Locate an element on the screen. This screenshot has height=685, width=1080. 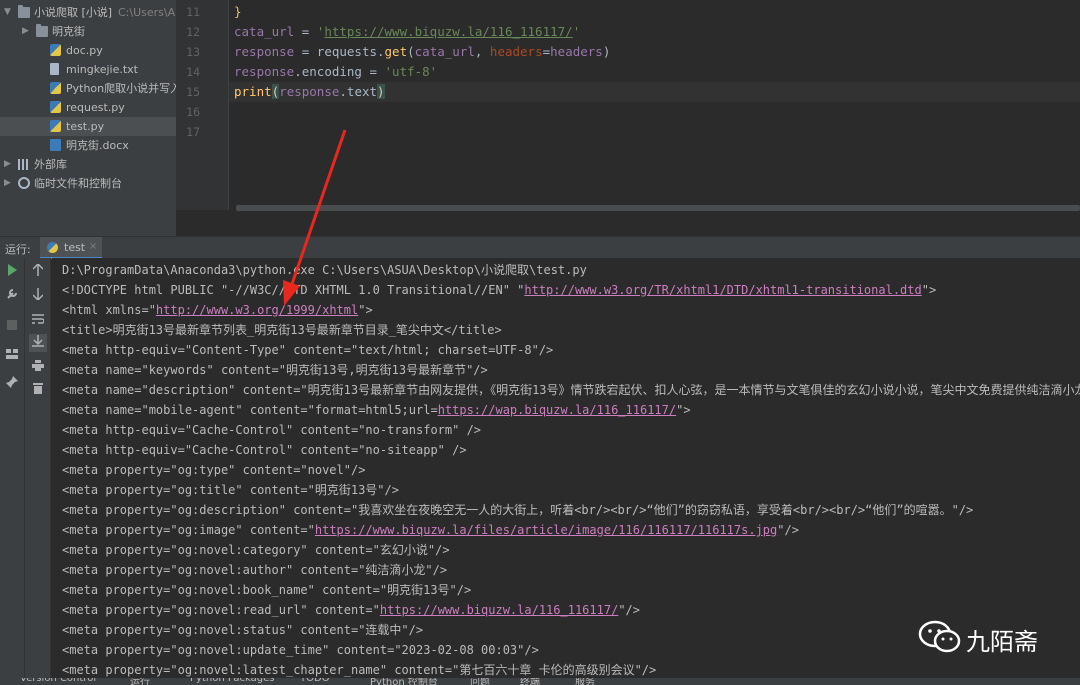
folder-icon is located at coordinates (42, 30).